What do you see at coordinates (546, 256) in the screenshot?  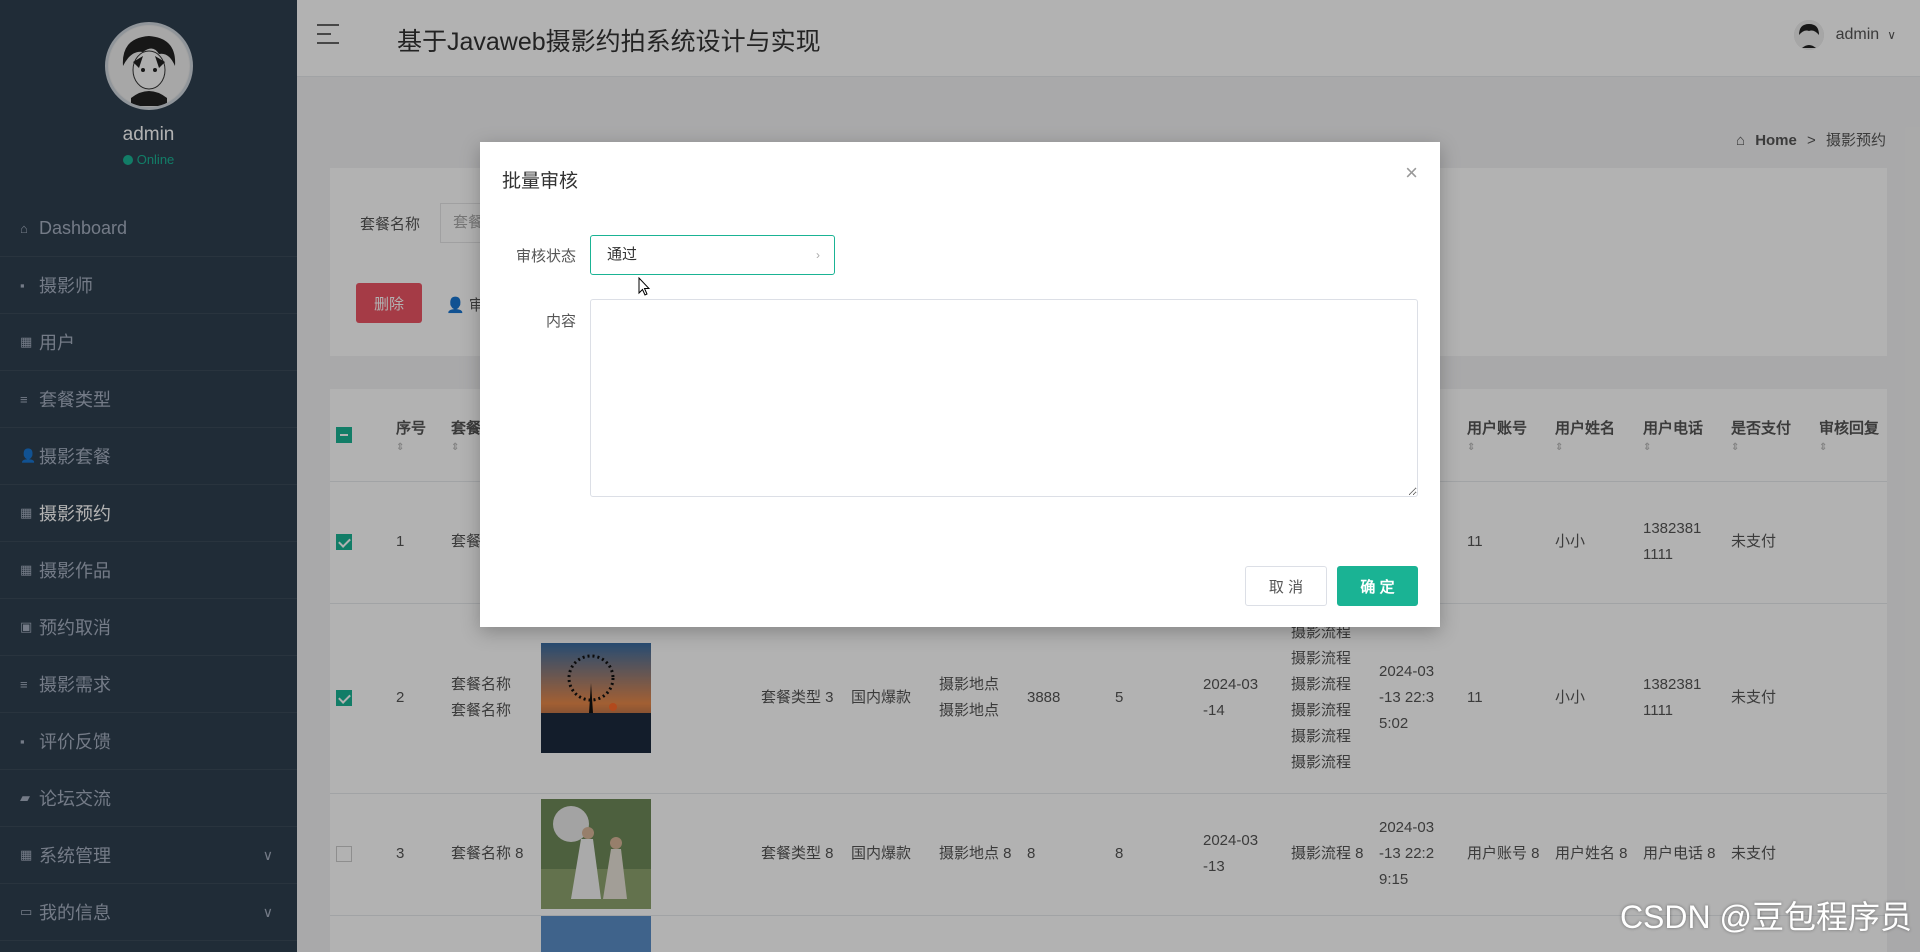 I see `status-label: 审核状态` at bounding box center [546, 256].